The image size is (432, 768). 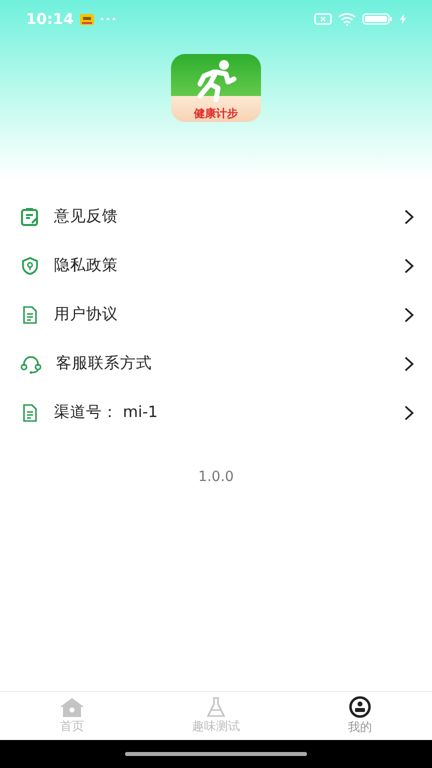 What do you see at coordinates (216, 314) in the screenshot?
I see `menu-item: 用户协议` at bounding box center [216, 314].